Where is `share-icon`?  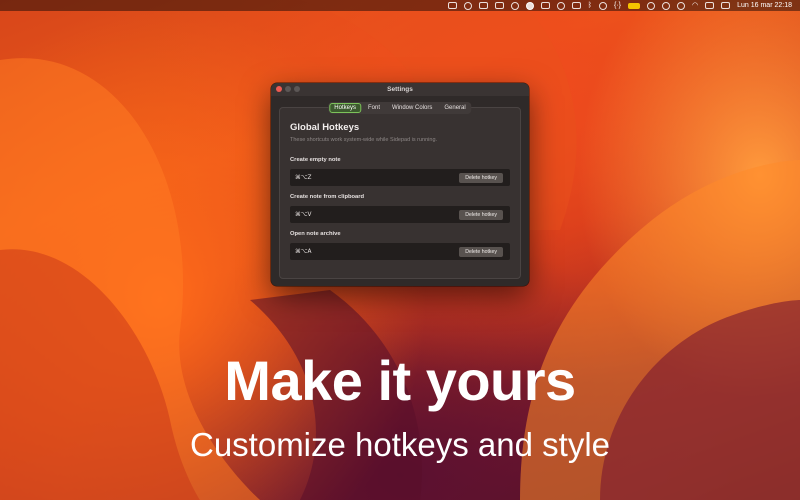 share-icon is located at coordinates (467, 5).